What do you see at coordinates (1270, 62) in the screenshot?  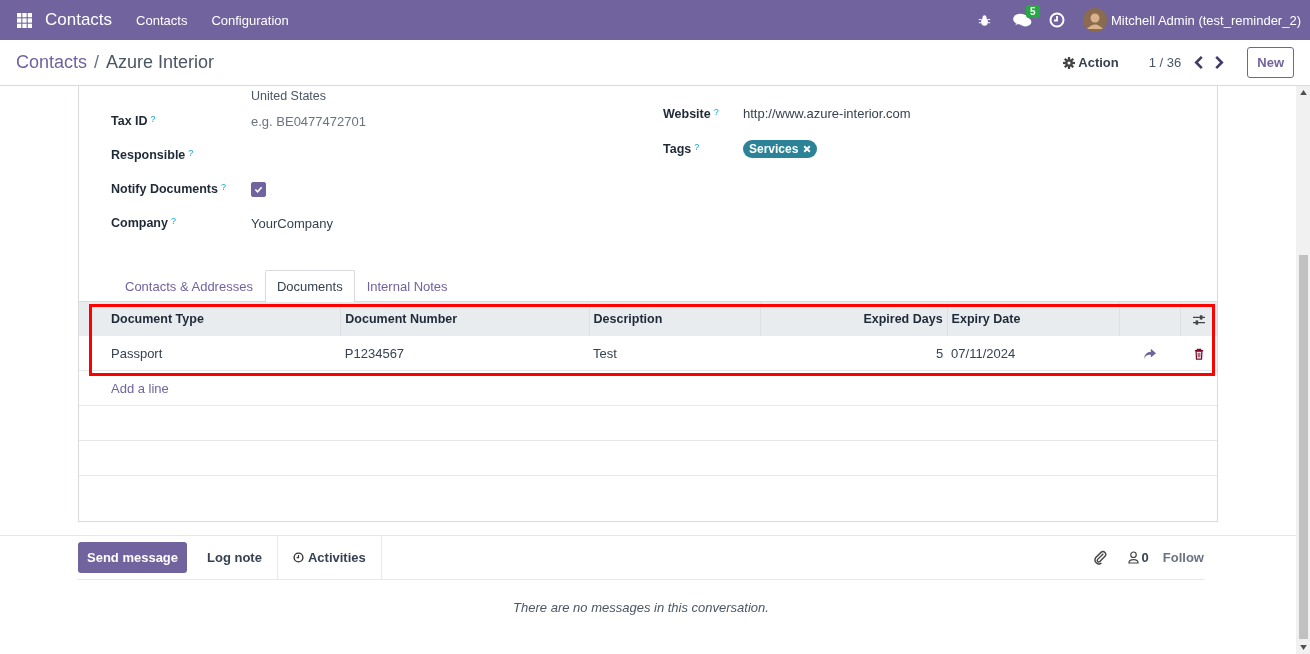 I see `new-button: New` at bounding box center [1270, 62].